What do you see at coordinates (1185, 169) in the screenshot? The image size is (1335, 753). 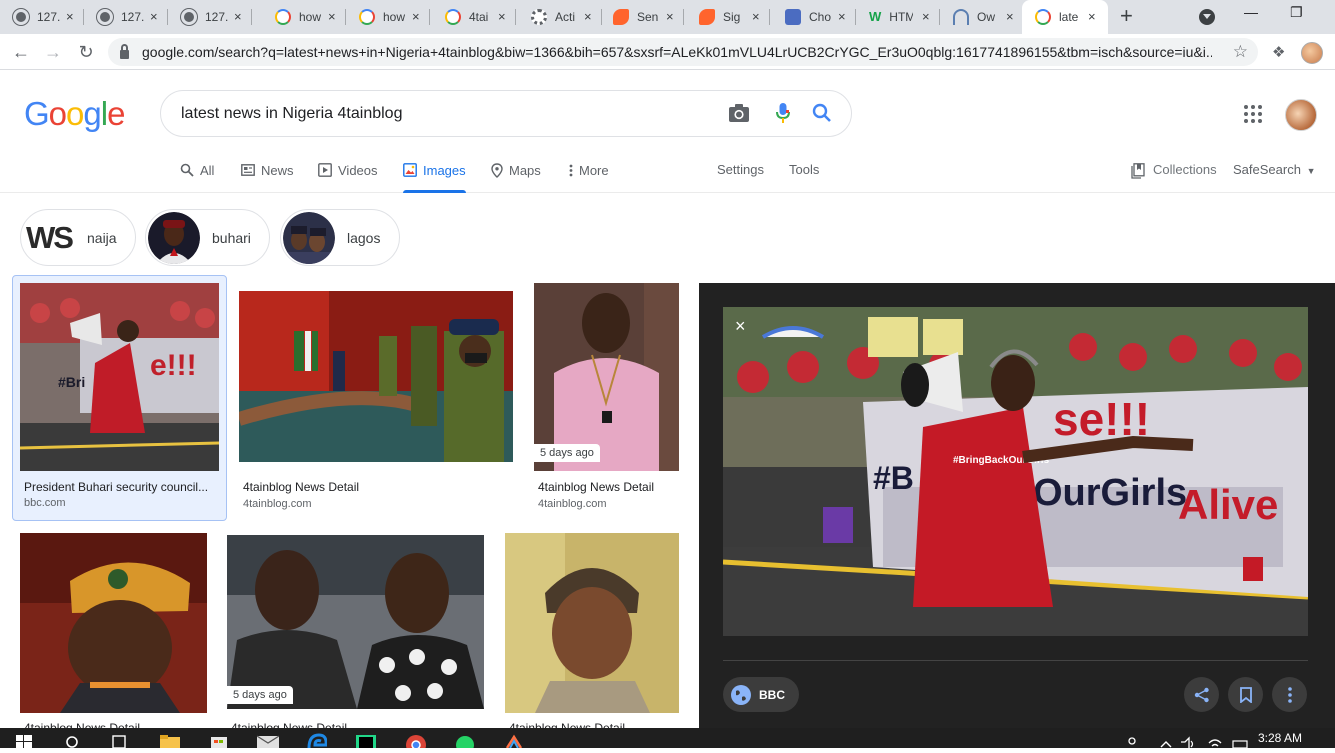 I see `collections-link: Collections` at bounding box center [1185, 169].